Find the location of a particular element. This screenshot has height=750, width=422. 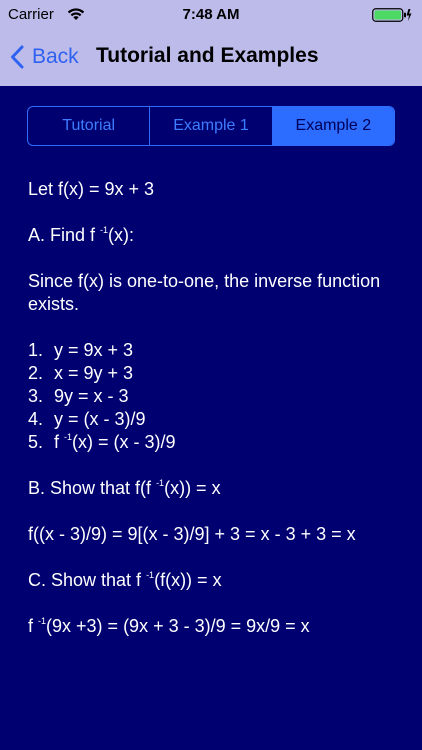

step-text: y = (x - 3)/9 is located at coordinates (100, 419).